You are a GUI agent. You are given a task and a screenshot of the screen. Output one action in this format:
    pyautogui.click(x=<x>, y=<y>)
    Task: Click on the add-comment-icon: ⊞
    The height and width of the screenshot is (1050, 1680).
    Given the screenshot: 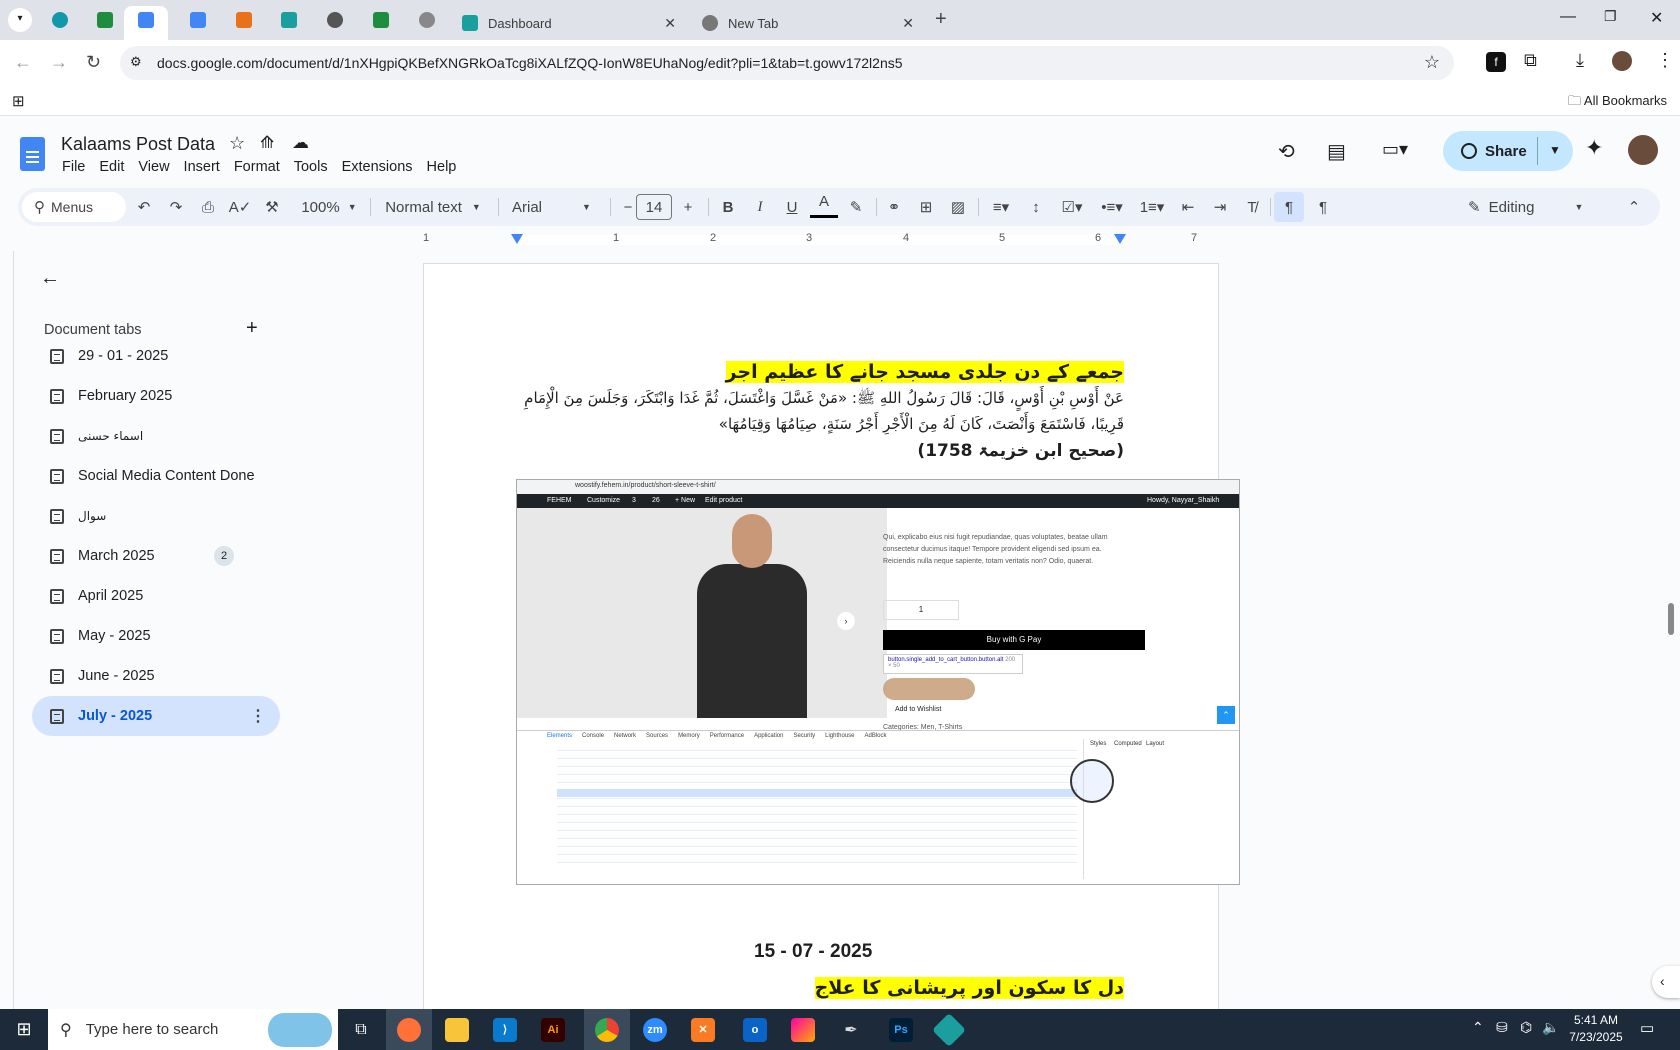 What is the action you would take?
    pyautogui.click(x=926, y=207)
    